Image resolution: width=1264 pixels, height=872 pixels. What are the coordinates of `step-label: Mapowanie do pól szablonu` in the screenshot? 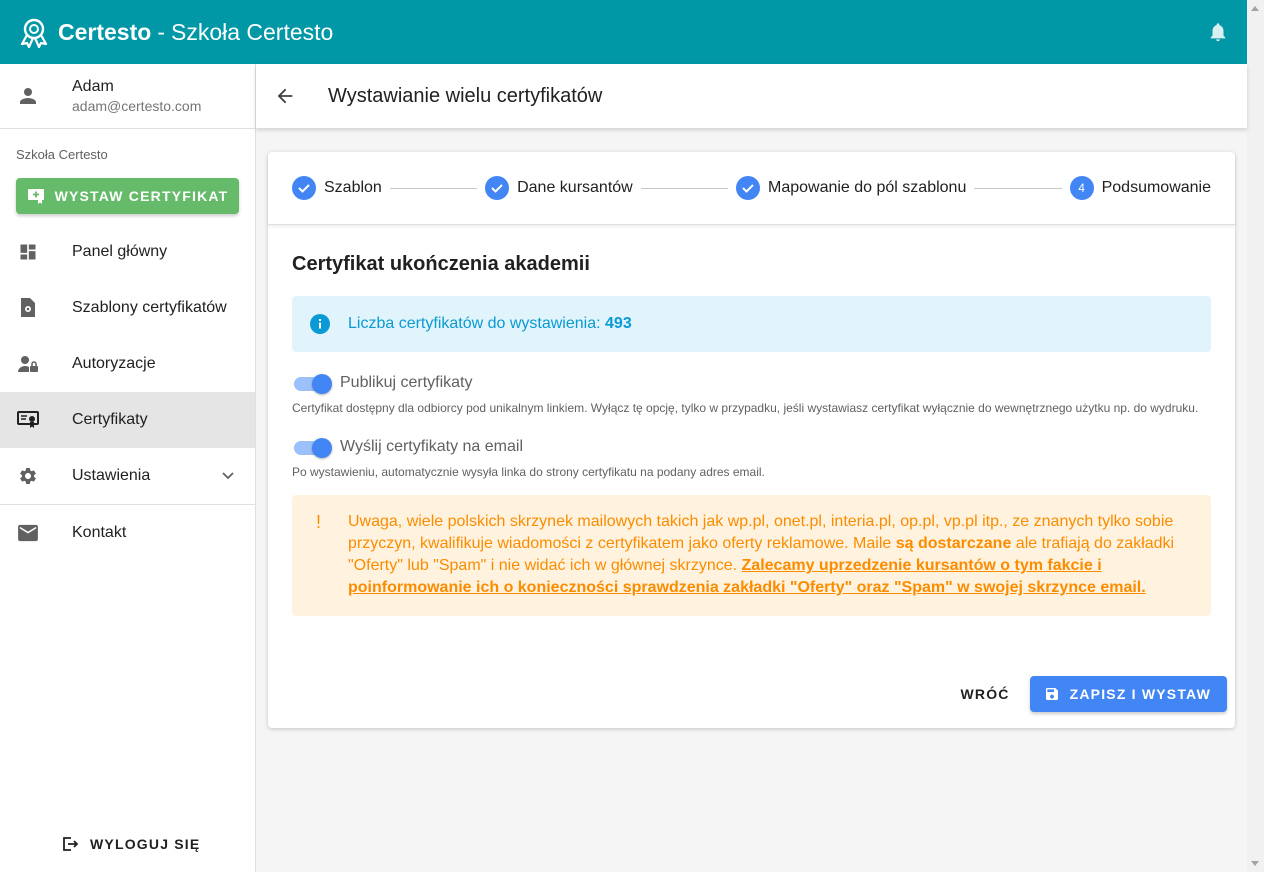 It's located at (867, 187).